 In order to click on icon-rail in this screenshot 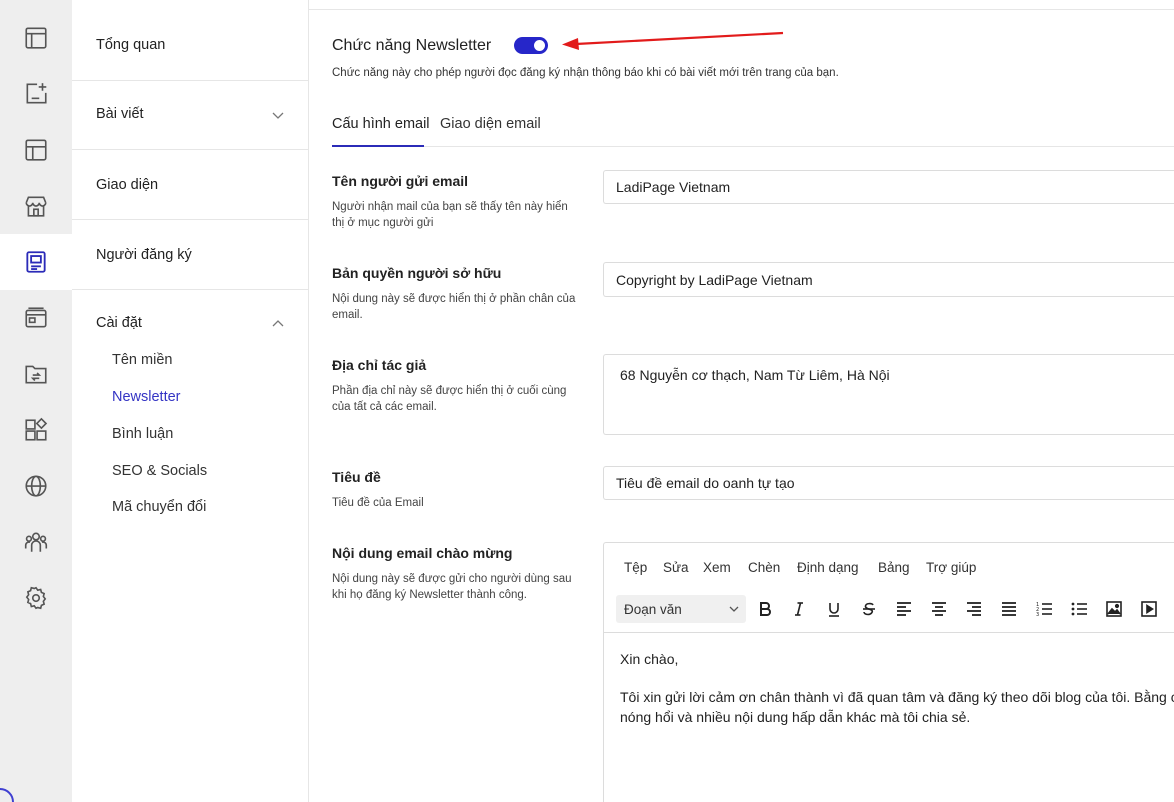, I will do `click(36, 401)`.